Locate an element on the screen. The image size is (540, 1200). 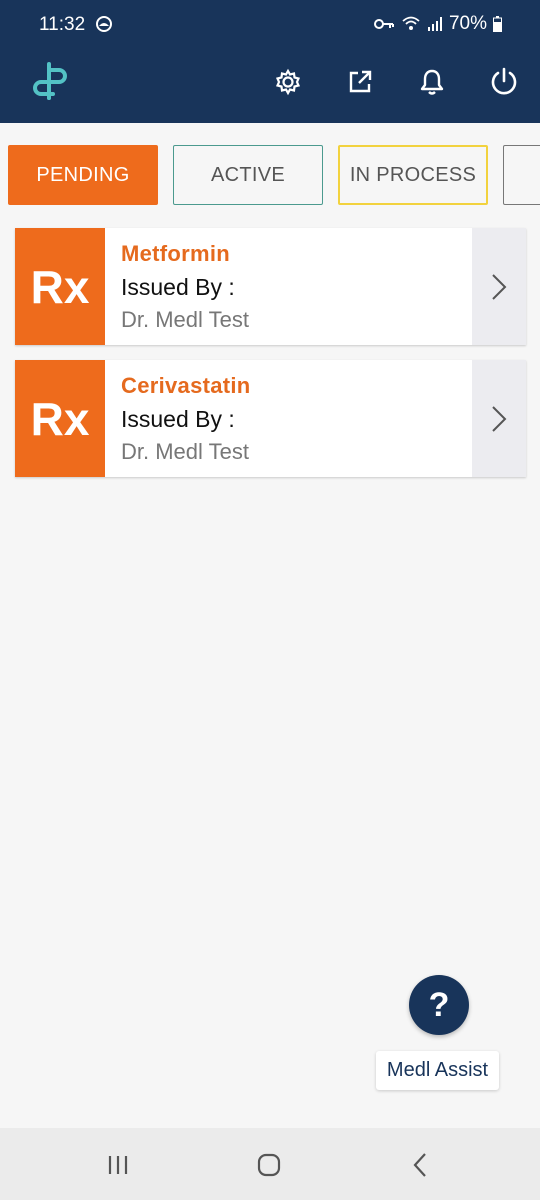
help-fab-button: ? is located at coordinates (439, 1005).